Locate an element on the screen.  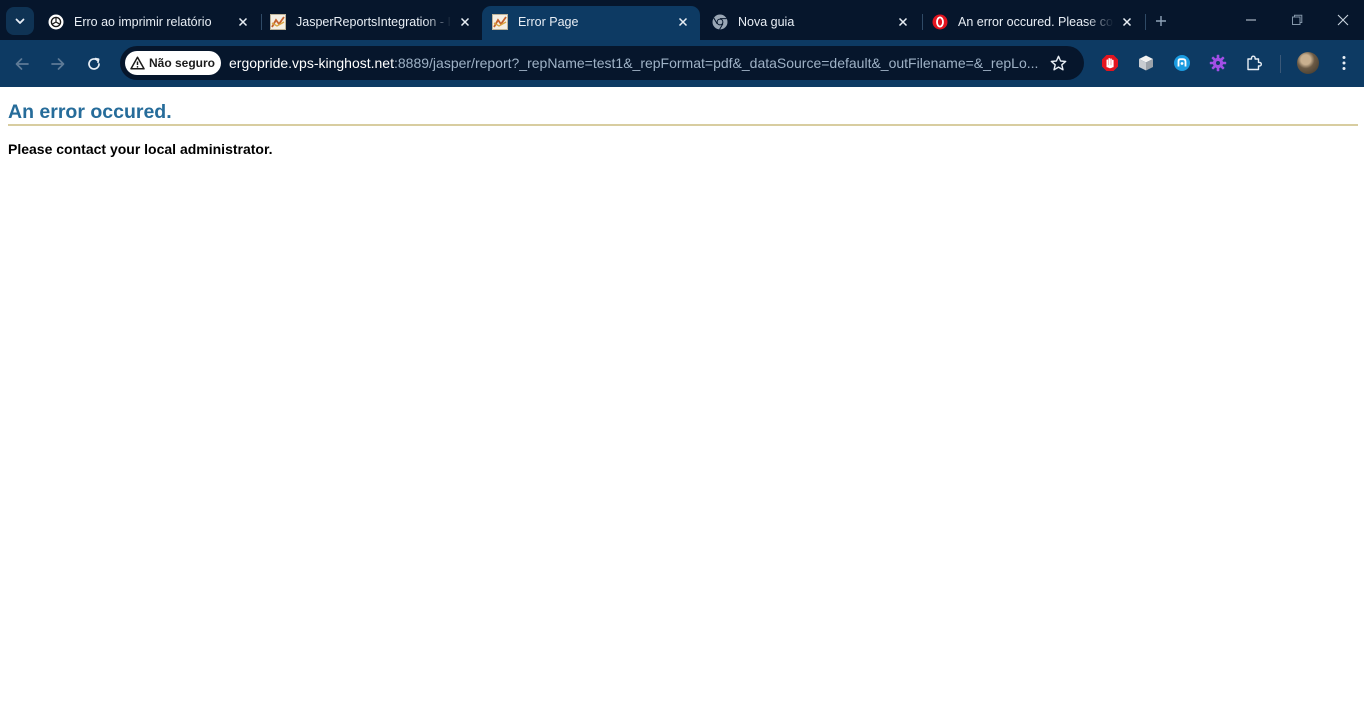
arrow-left-icon is located at coordinates (22, 64).